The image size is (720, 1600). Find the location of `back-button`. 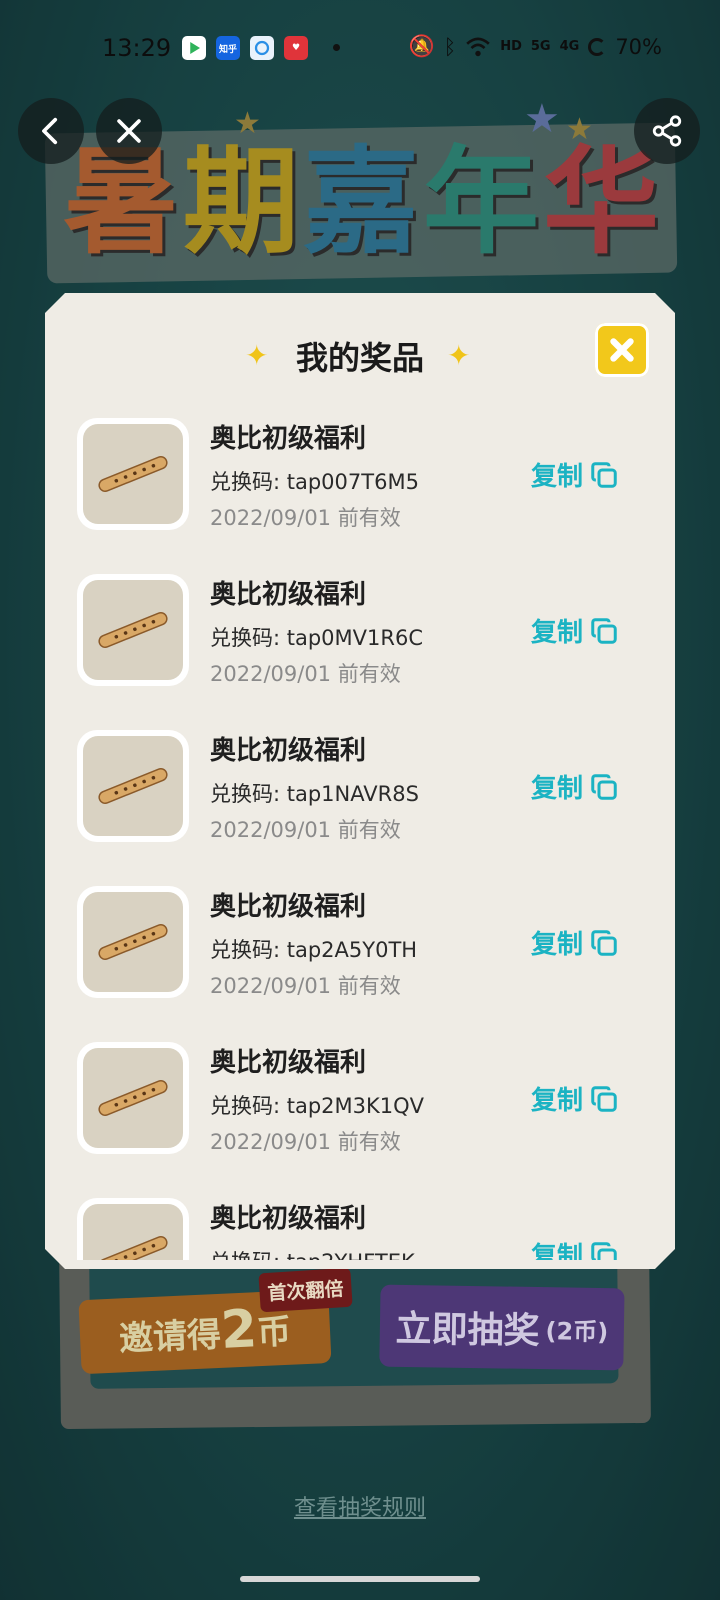

back-button is located at coordinates (51, 131).